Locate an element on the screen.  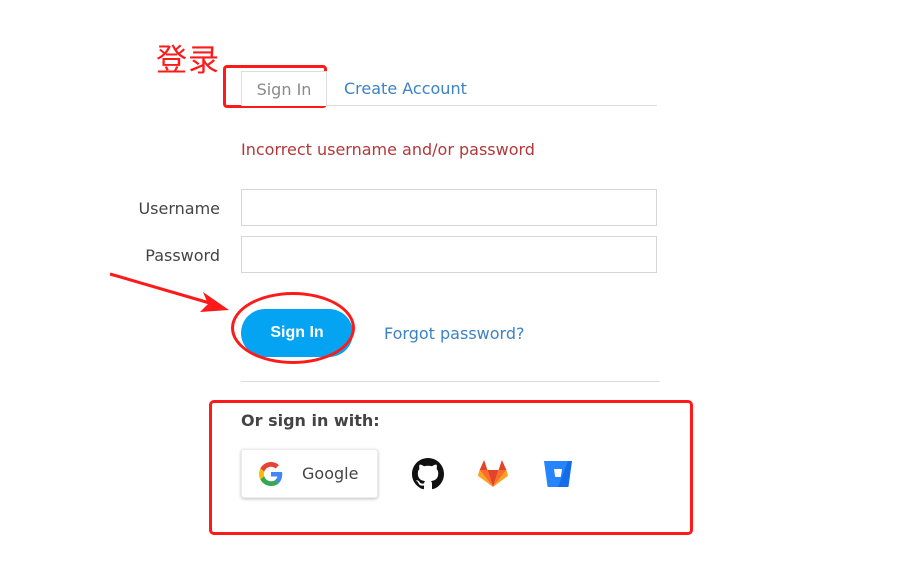
google-label: Google is located at coordinates (330, 473).